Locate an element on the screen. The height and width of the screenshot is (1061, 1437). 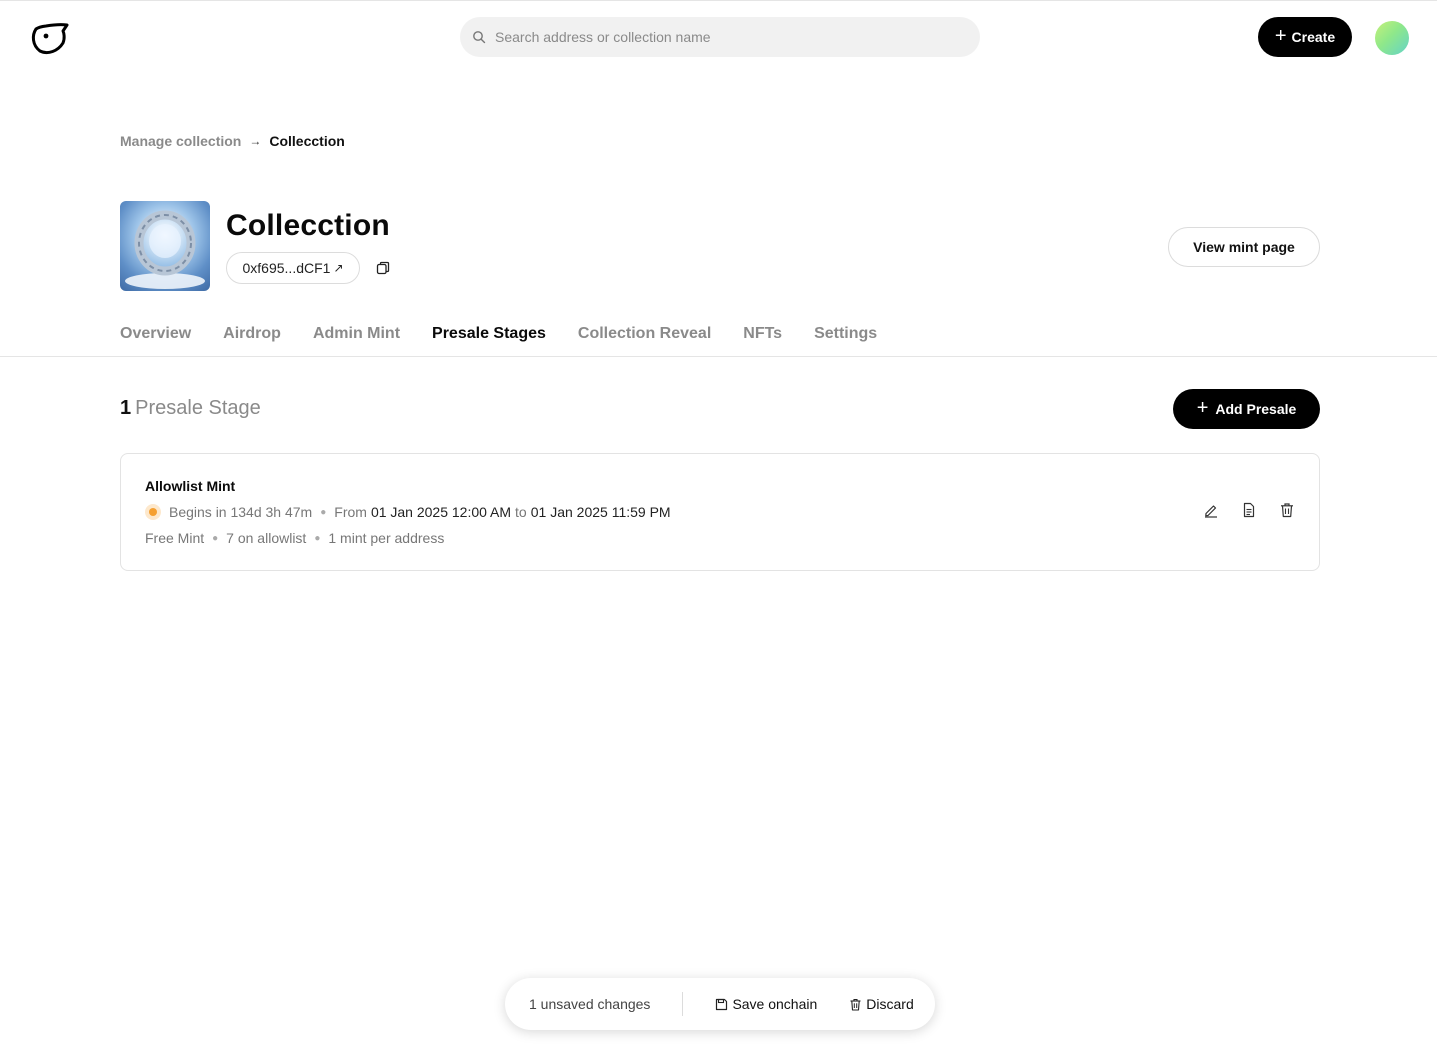
save-onchain-button: Save onchain is located at coordinates (766, 1004).